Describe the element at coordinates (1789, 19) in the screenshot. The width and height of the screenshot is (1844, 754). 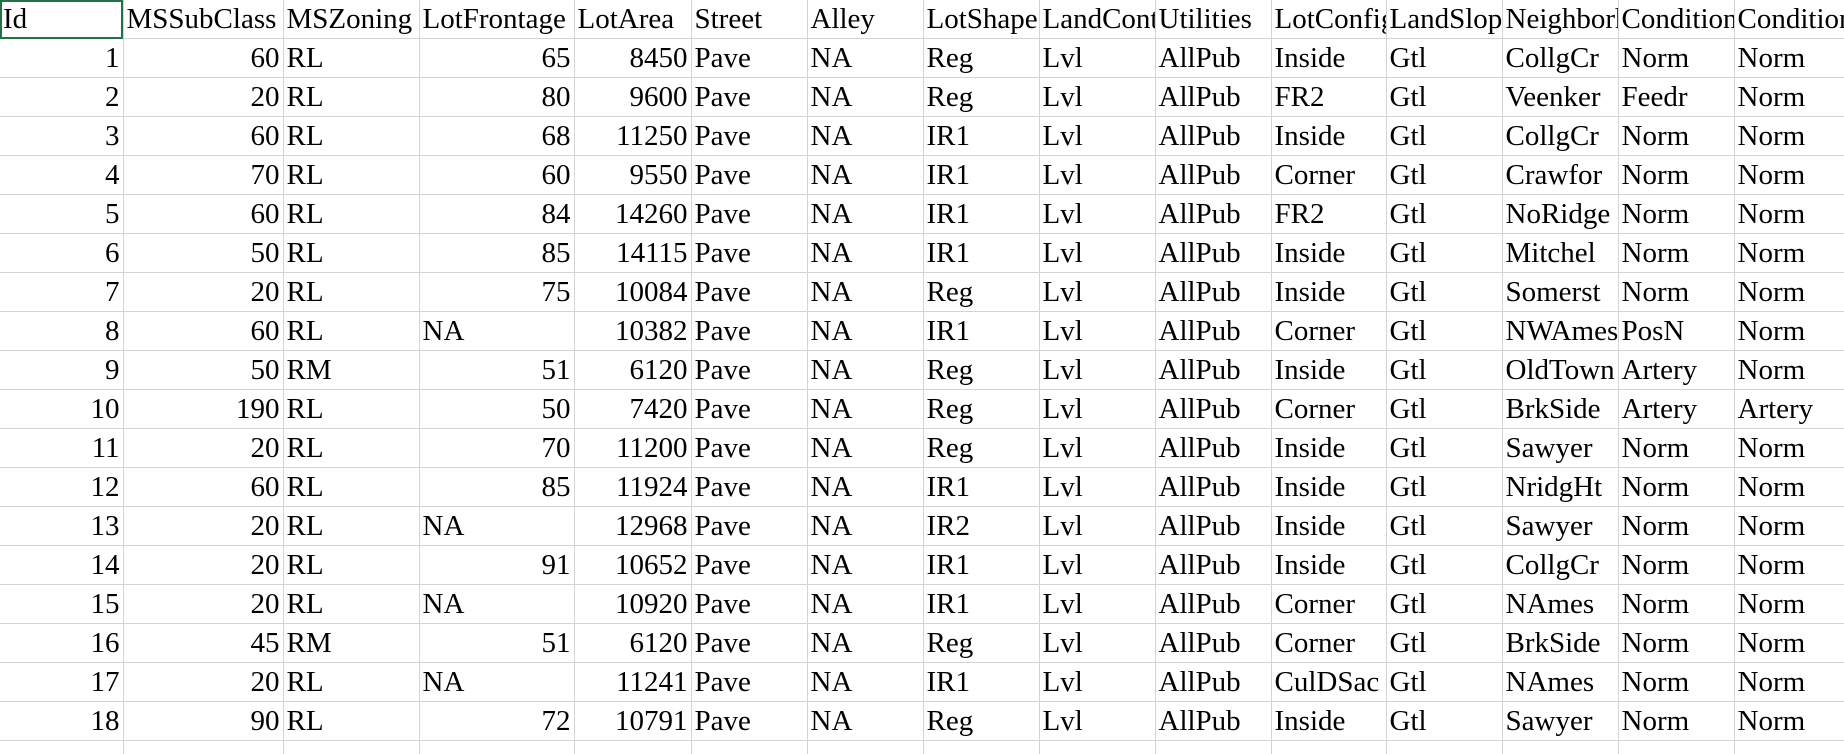
I see `column-header-cell: Condition2` at that location.